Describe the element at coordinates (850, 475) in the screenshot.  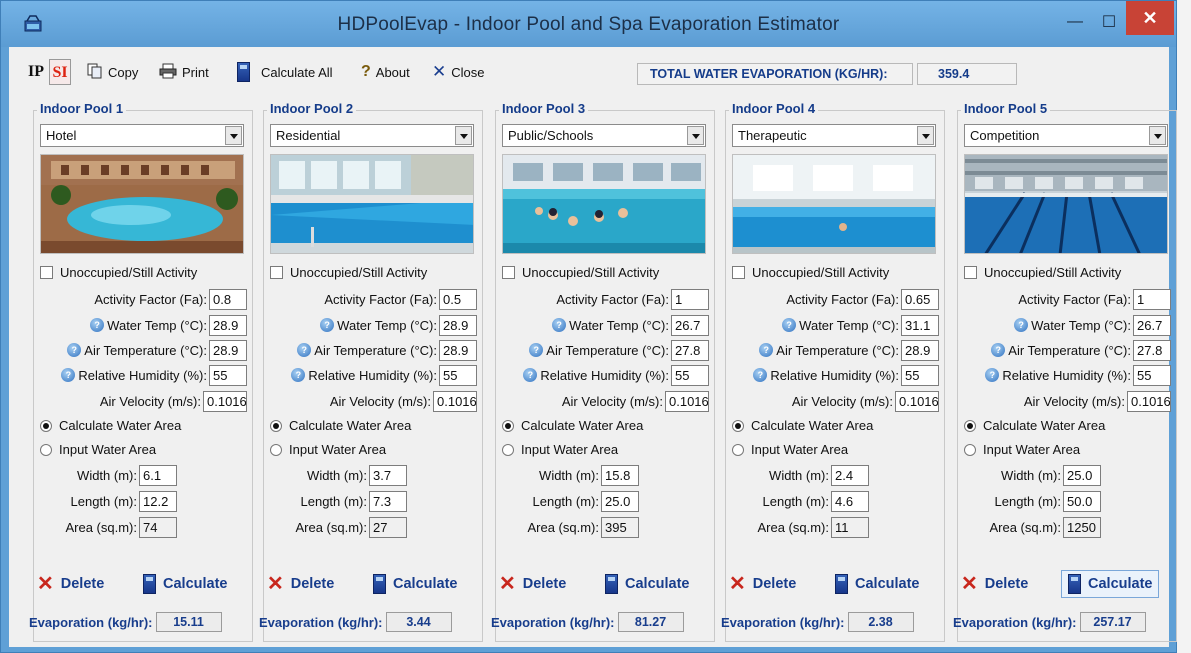
I see `width-input: 2.4` at that location.